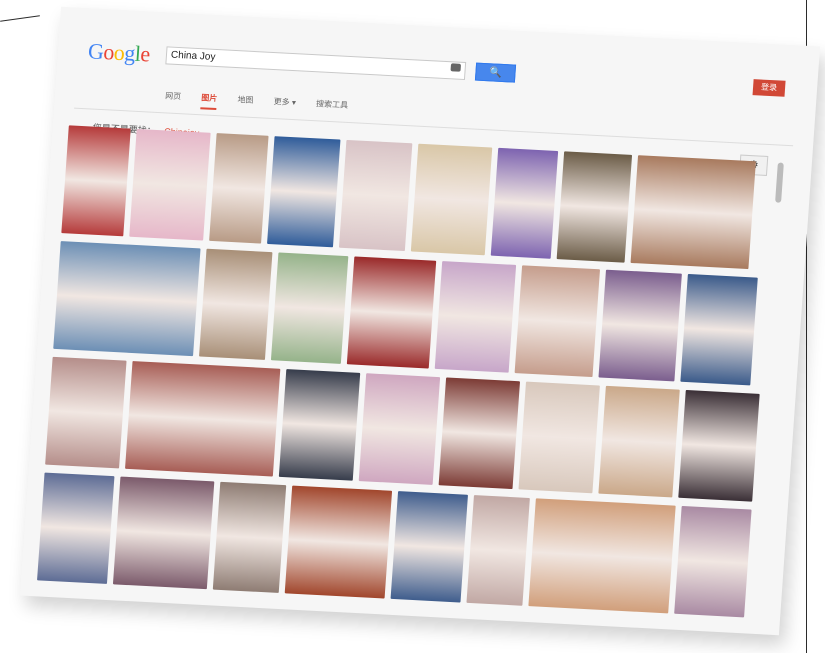  Describe the element at coordinates (145, 54) in the screenshot. I see `logo-letter: e` at that location.